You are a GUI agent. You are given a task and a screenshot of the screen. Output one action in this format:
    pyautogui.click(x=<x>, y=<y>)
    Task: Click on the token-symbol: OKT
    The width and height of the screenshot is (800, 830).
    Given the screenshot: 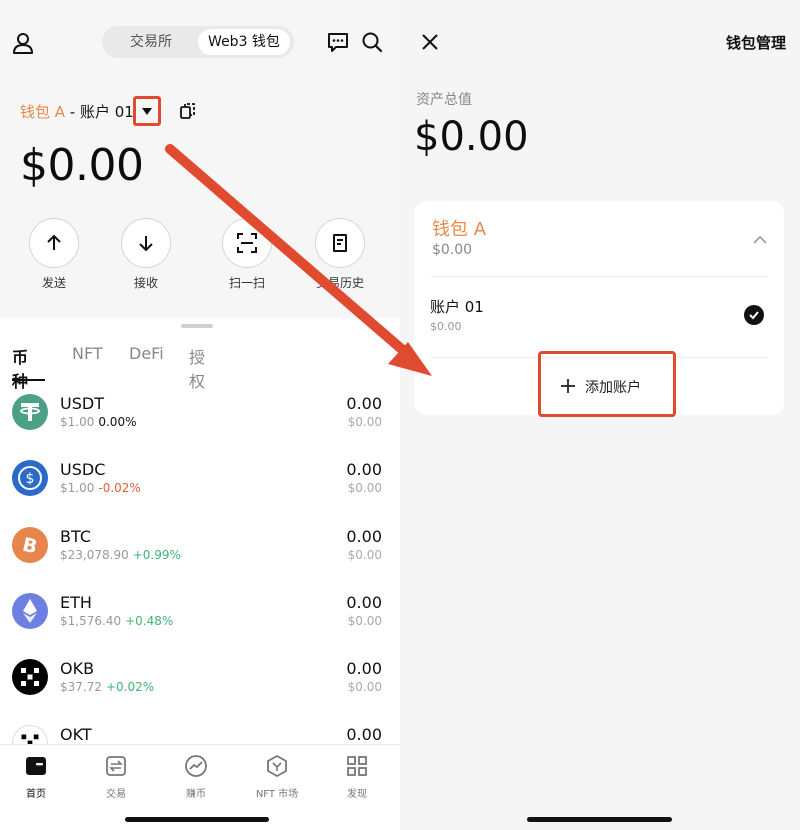 What is the action you would take?
    pyautogui.click(x=76, y=735)
    